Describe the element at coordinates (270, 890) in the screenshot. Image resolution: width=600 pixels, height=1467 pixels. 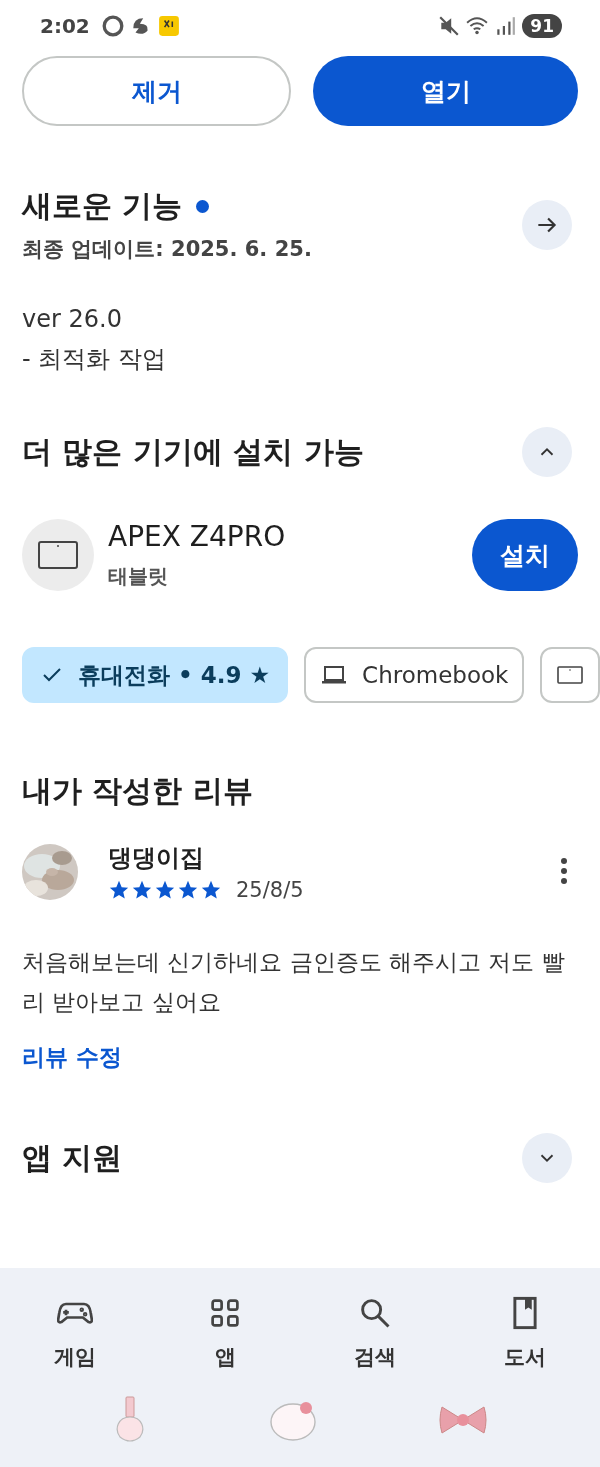
I see `review-date: 25/8/5` at that location.